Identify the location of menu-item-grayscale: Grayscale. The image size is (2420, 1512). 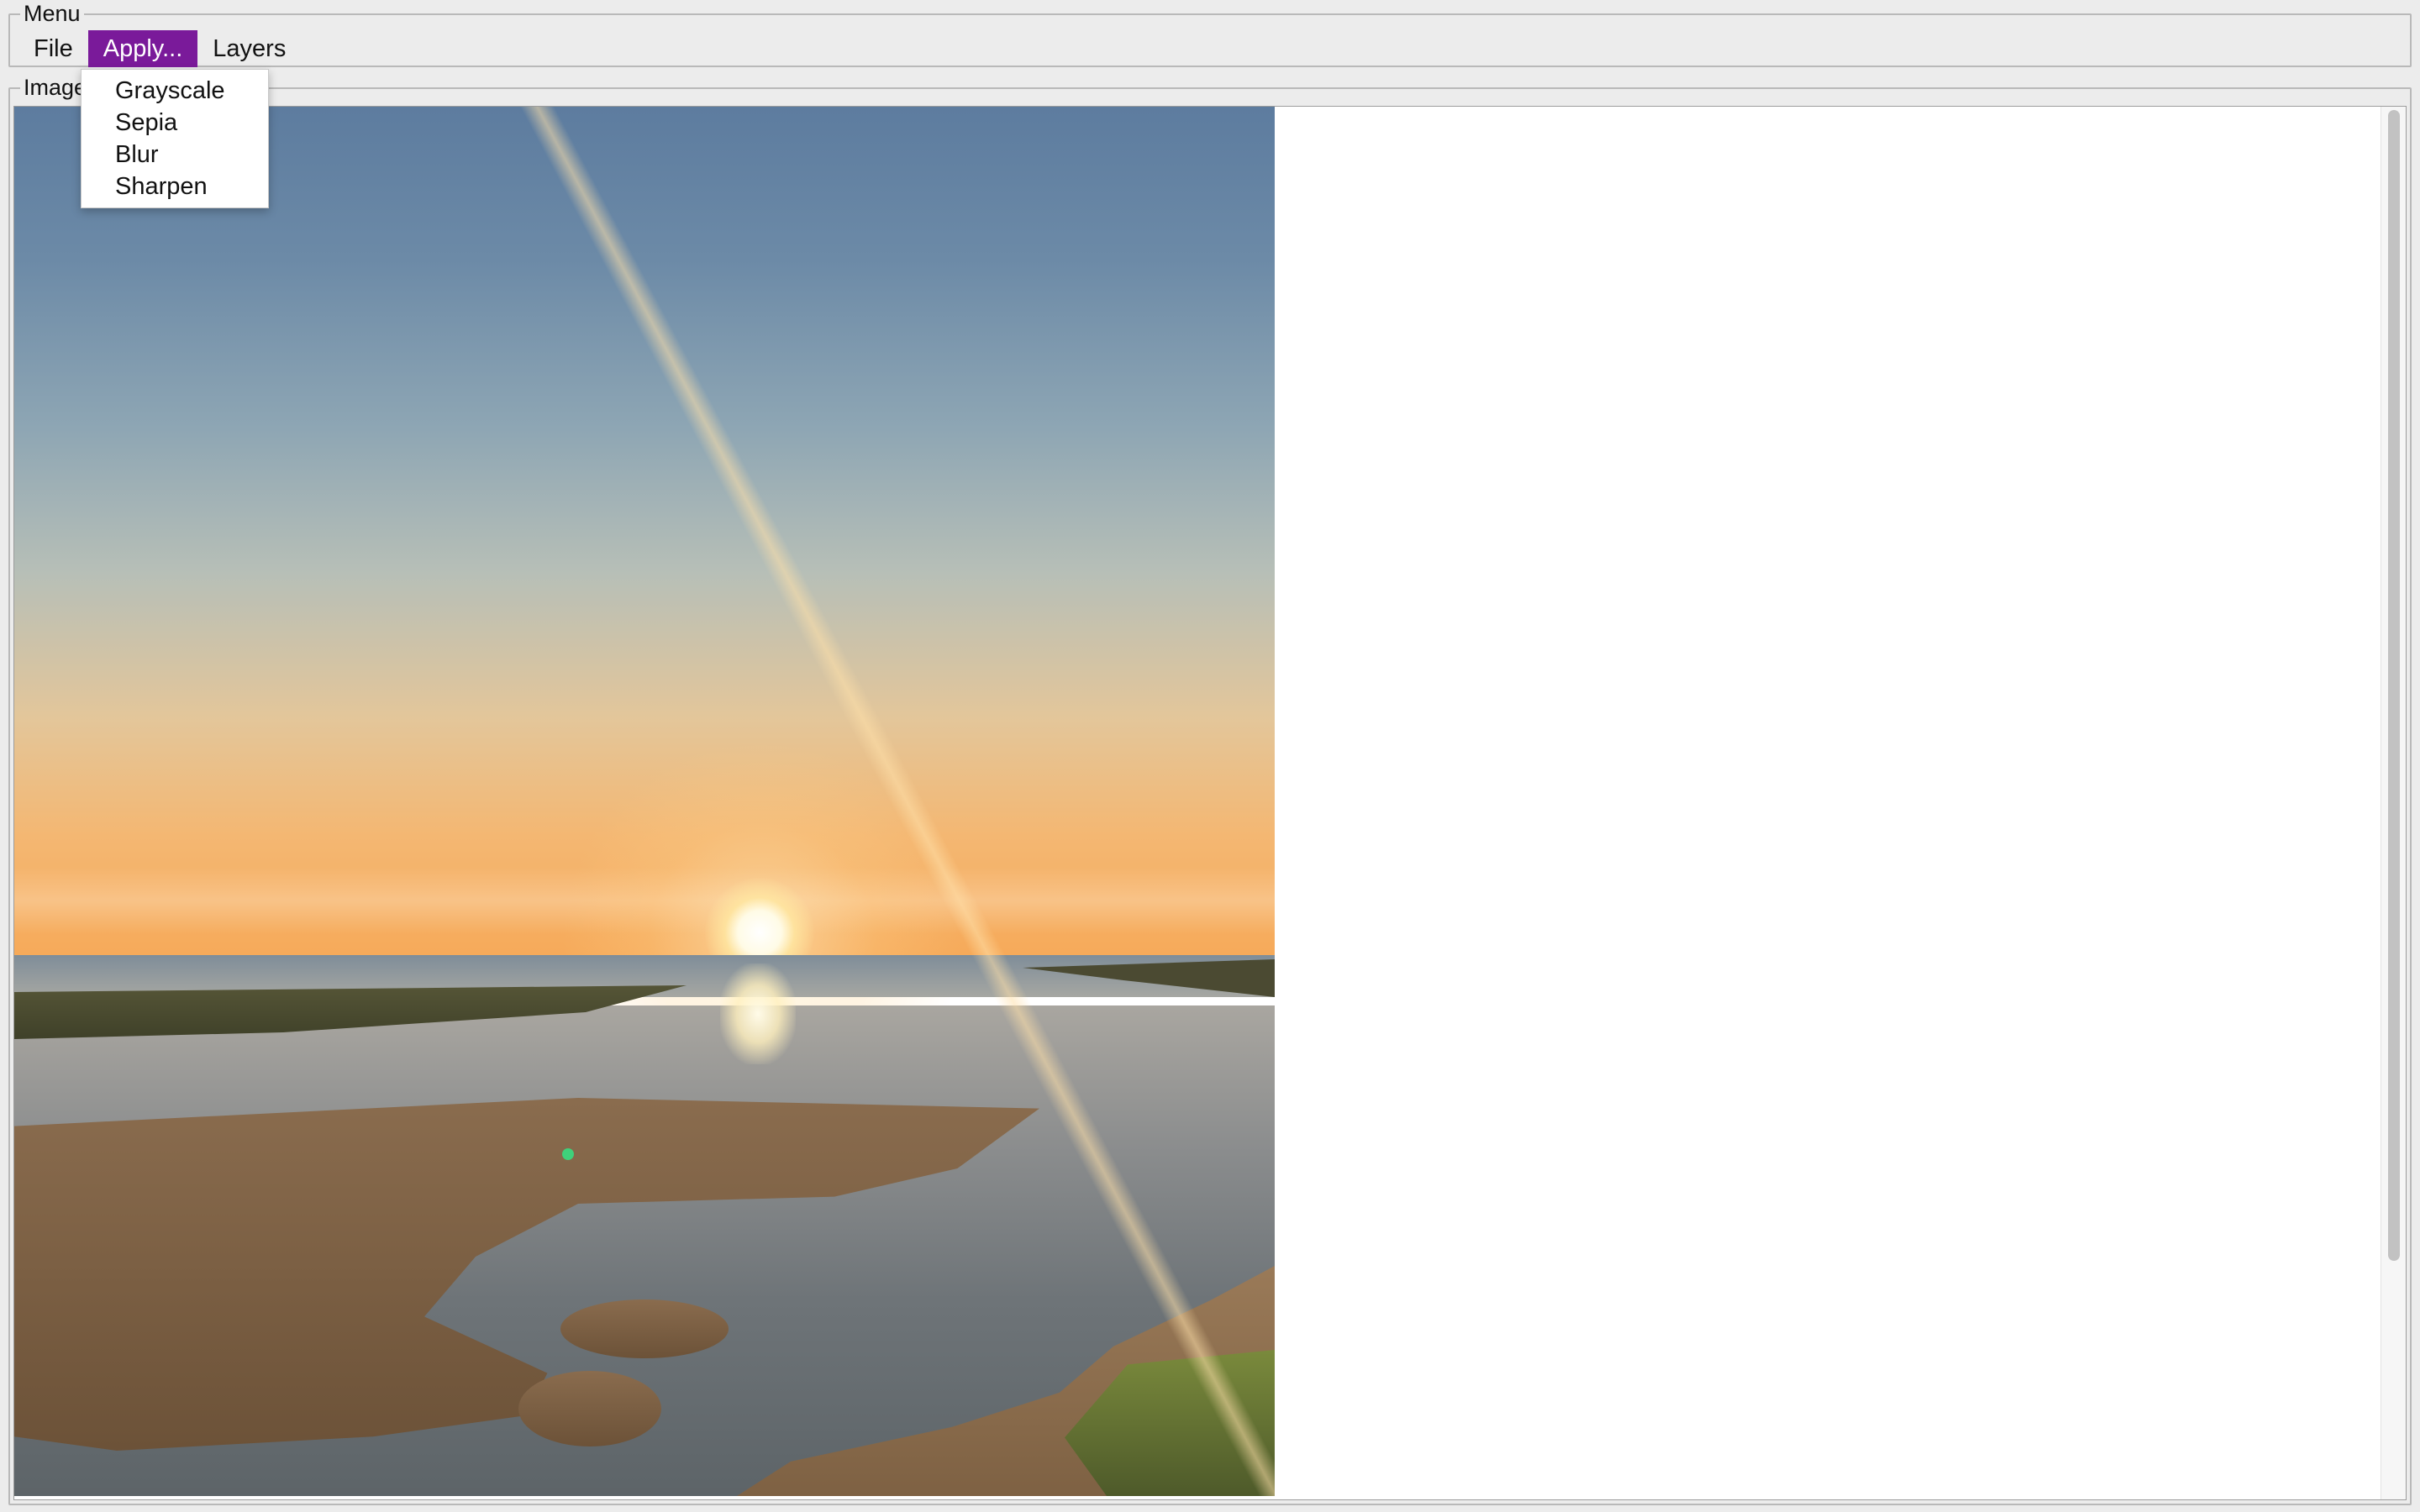
(175, 91).